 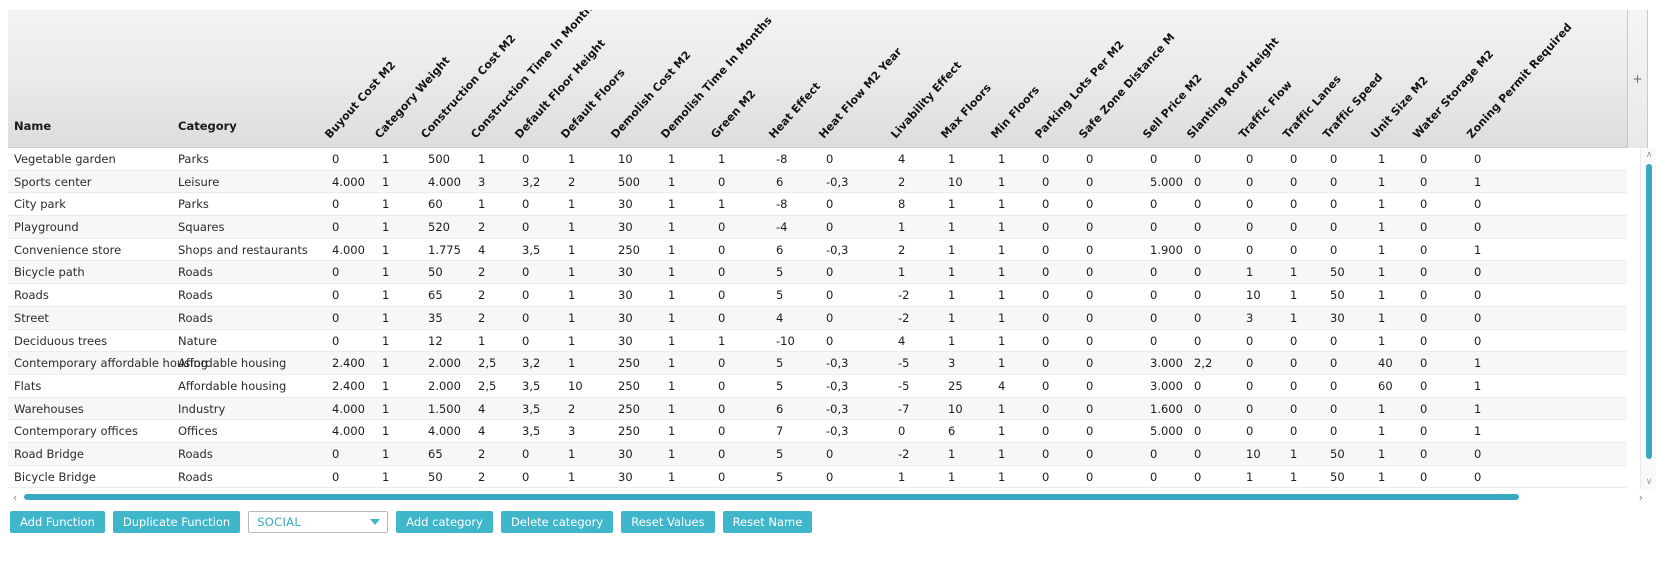 I want to click on cell-traffic_lanes: 1, so click(x=1293, y=295).